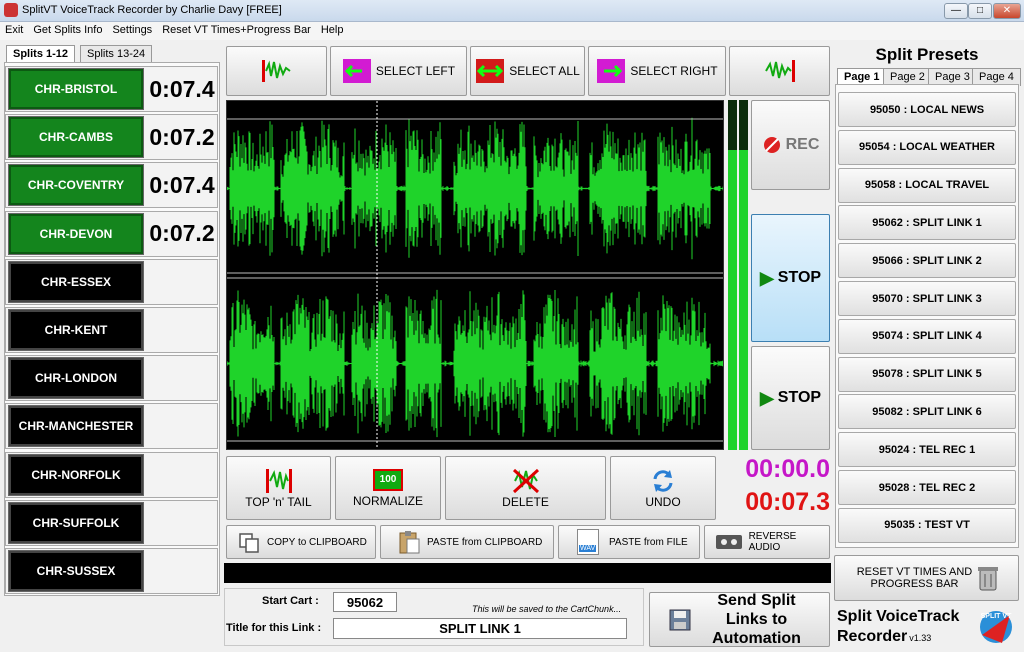  What do you see at coordinates (76, 378) in the screenshot?
I see `split-button: CHR-LONDON` at bounding box center [76, 378].